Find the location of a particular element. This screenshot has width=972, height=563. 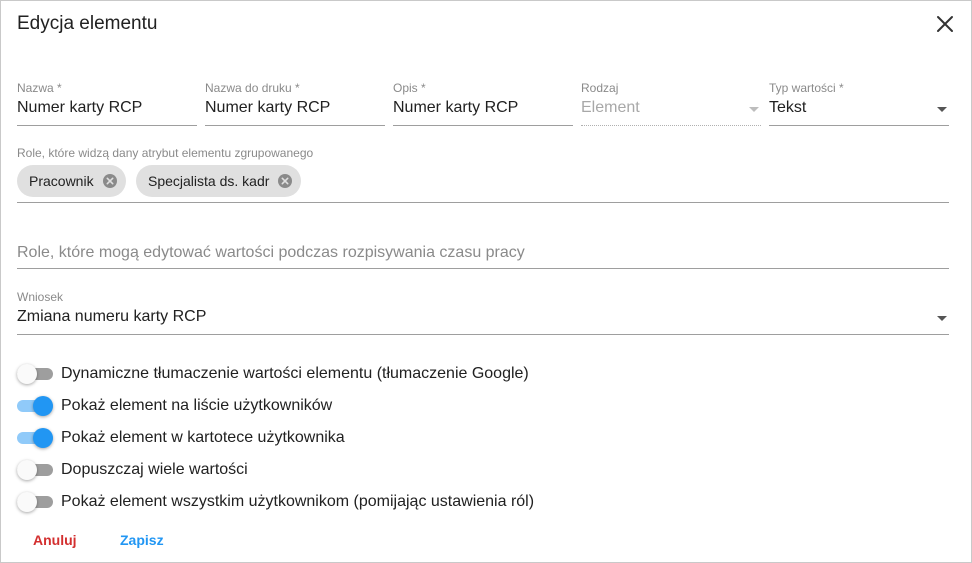

description-input: Numer karty RCP is located at coordinates (455, 108).